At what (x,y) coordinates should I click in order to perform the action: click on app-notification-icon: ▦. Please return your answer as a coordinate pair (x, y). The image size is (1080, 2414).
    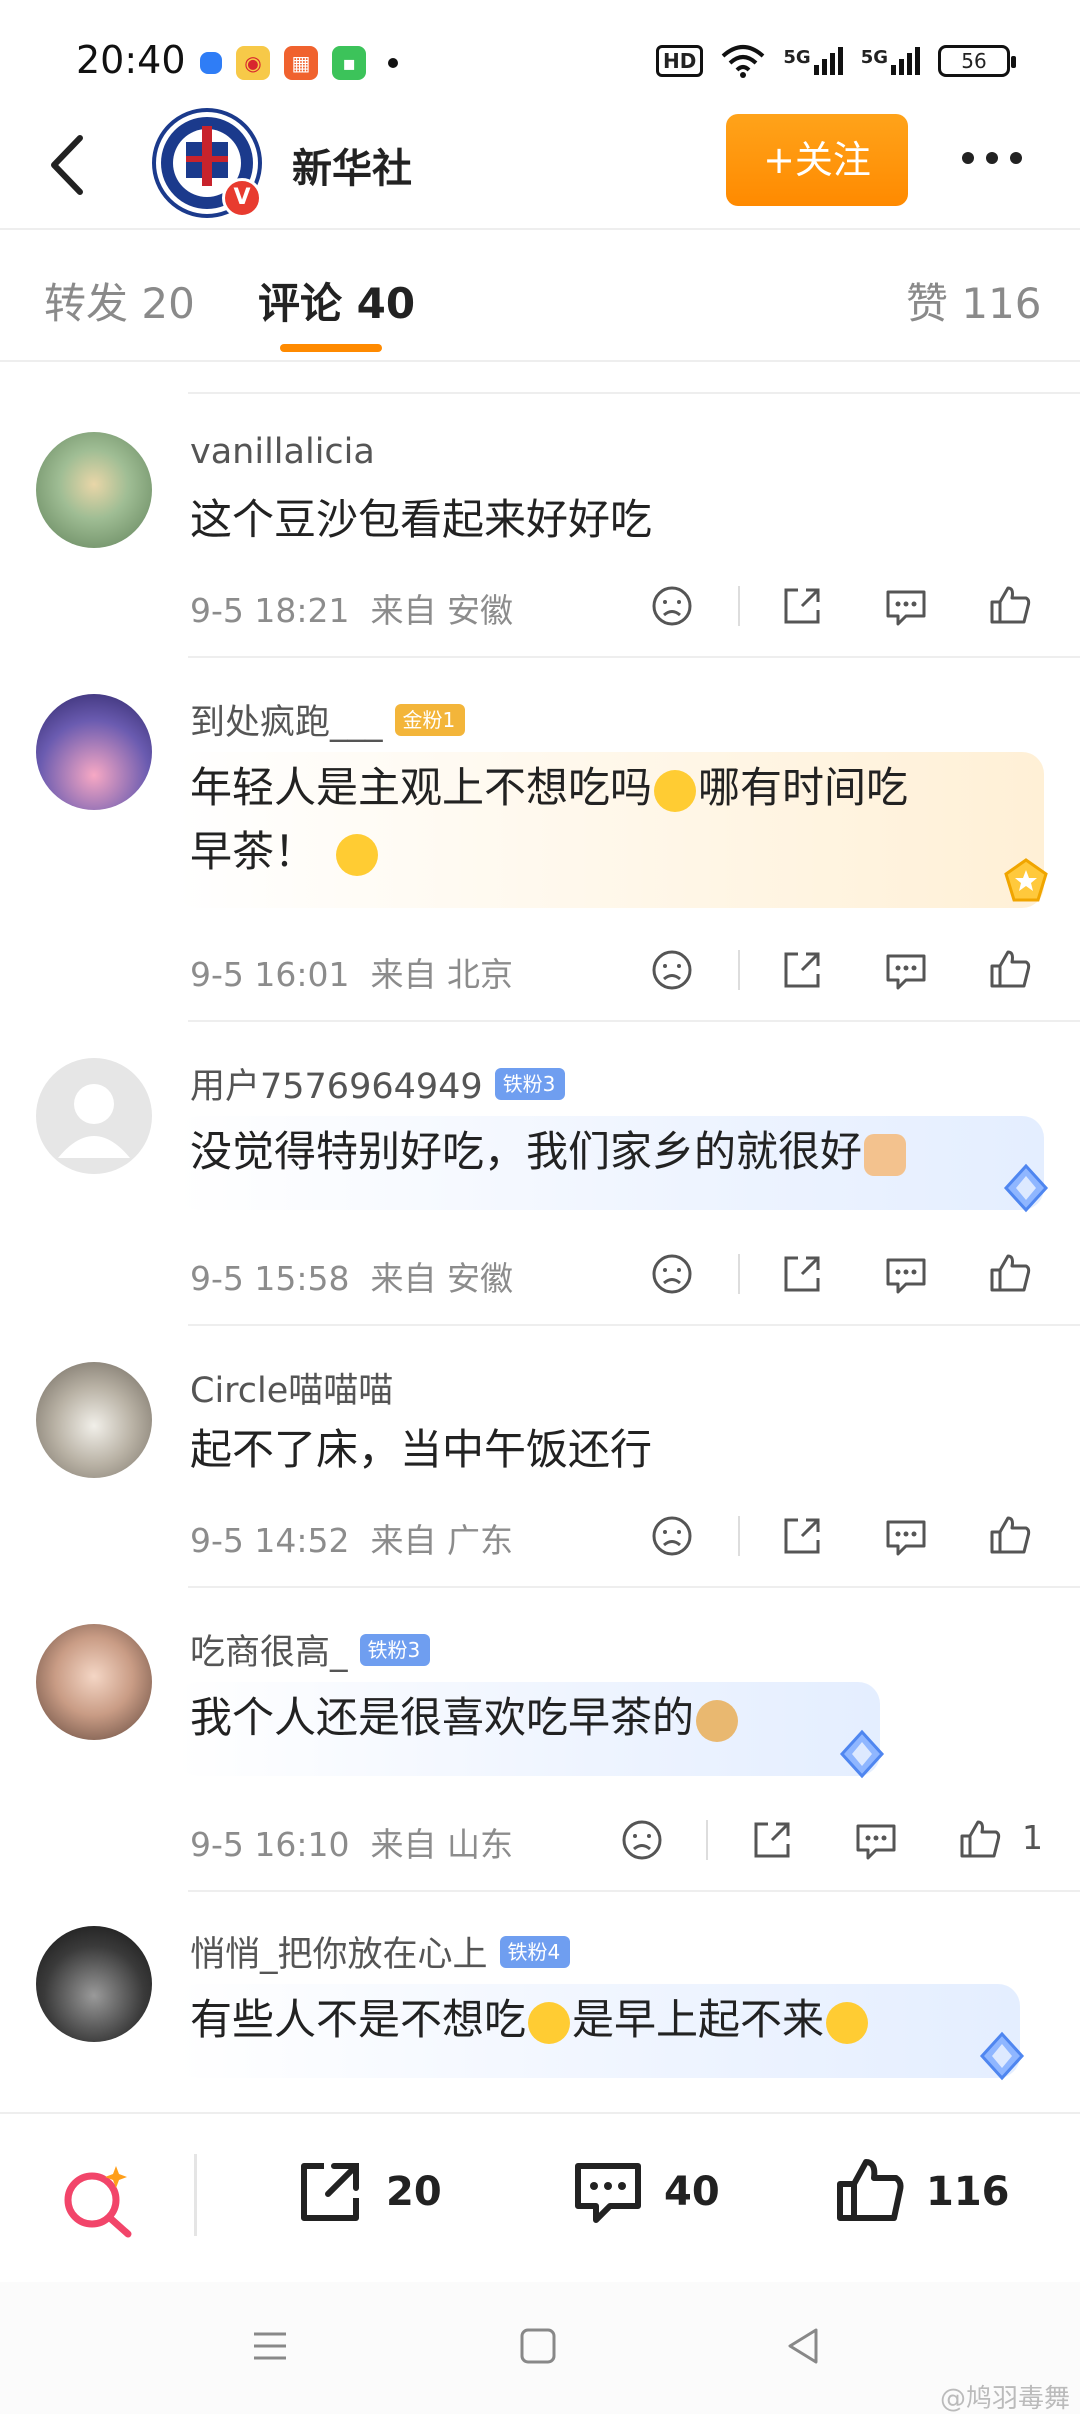
    Looking at the image, I should click on (301, 63).